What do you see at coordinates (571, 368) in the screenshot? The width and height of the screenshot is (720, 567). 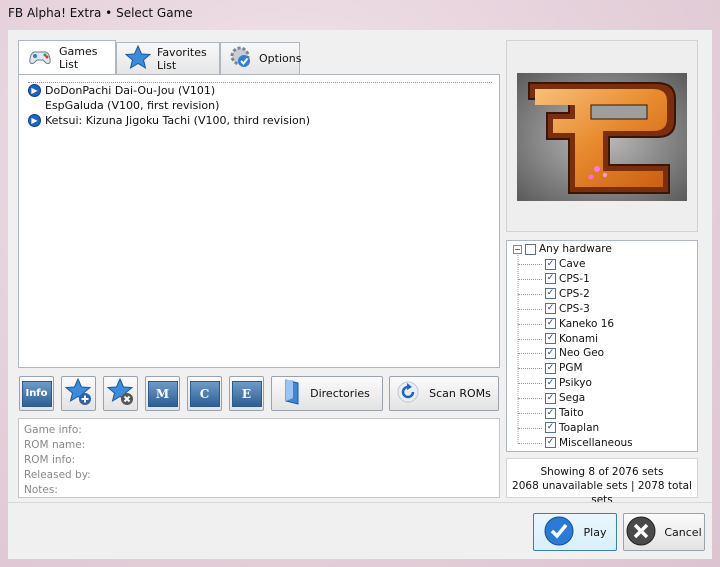 I see `tree-label: PGM` at bounding box center [571, 368].